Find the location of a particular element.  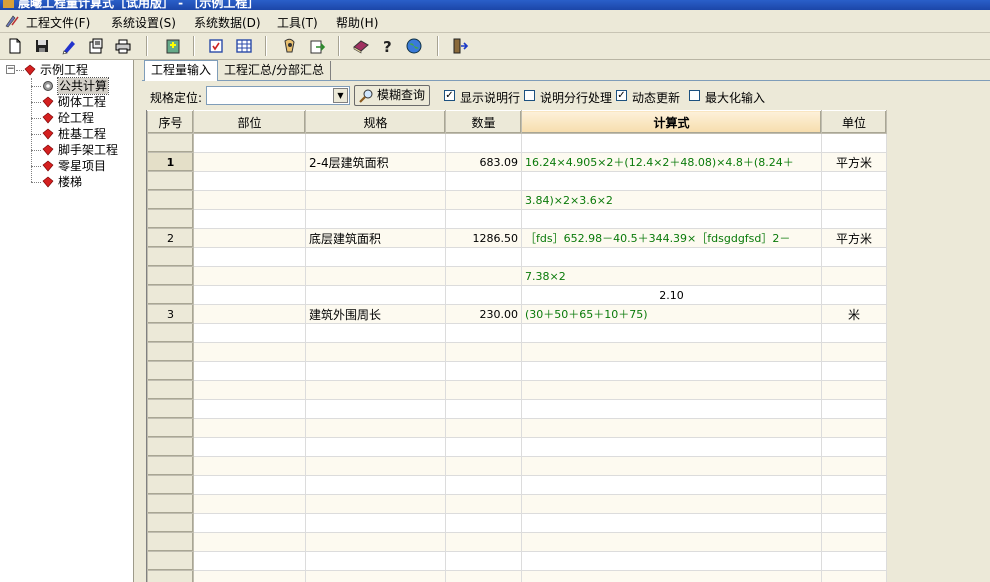

cell-formula: 3.84)×2×3.6×2 is located at coordinates (671, 200).